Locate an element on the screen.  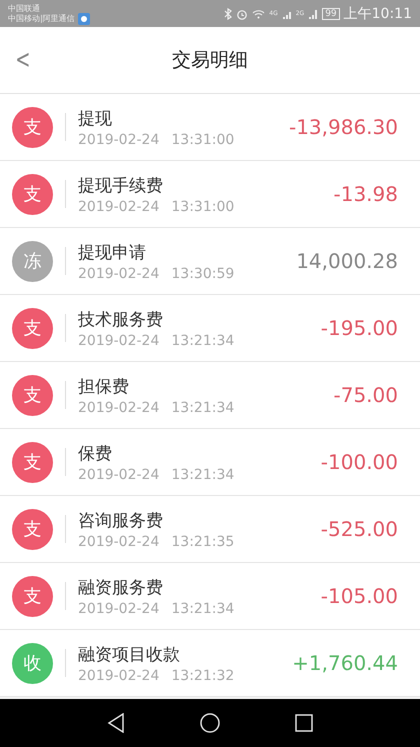
transaction-name: 融资服务费 is located at coordinates (121, 587).